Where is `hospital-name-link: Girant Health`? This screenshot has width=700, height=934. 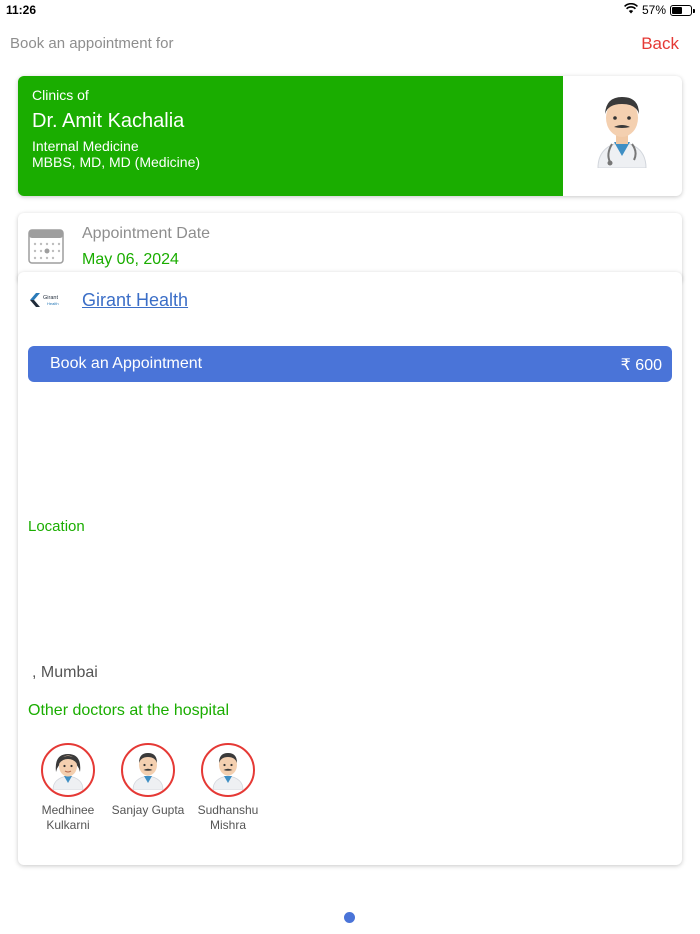
hospital-name-link: Girant Health is located at coordinates (135, 300).